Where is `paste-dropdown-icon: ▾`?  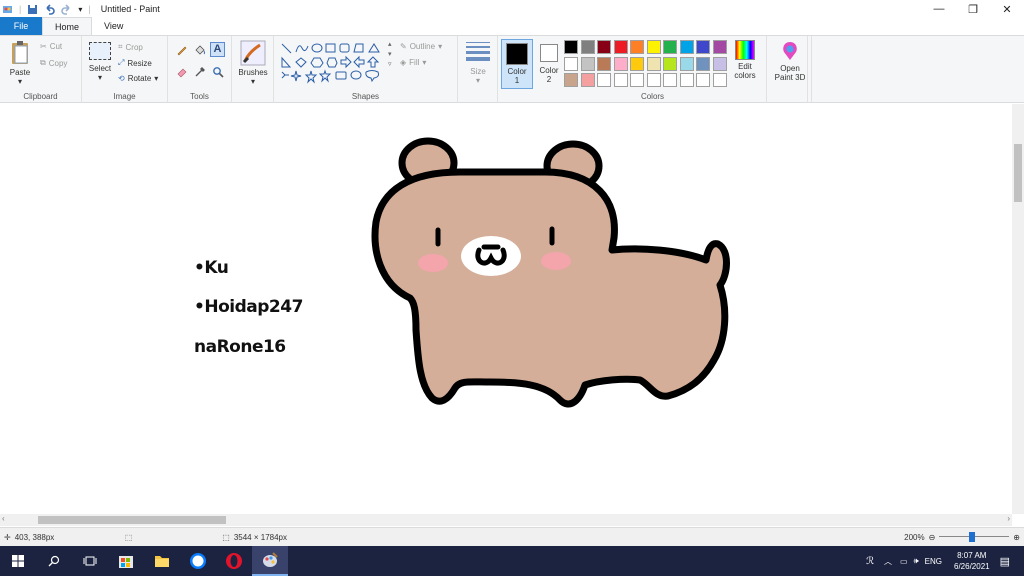
paste-dropdown-icon: ▾ is located at coordinates (20, 81).